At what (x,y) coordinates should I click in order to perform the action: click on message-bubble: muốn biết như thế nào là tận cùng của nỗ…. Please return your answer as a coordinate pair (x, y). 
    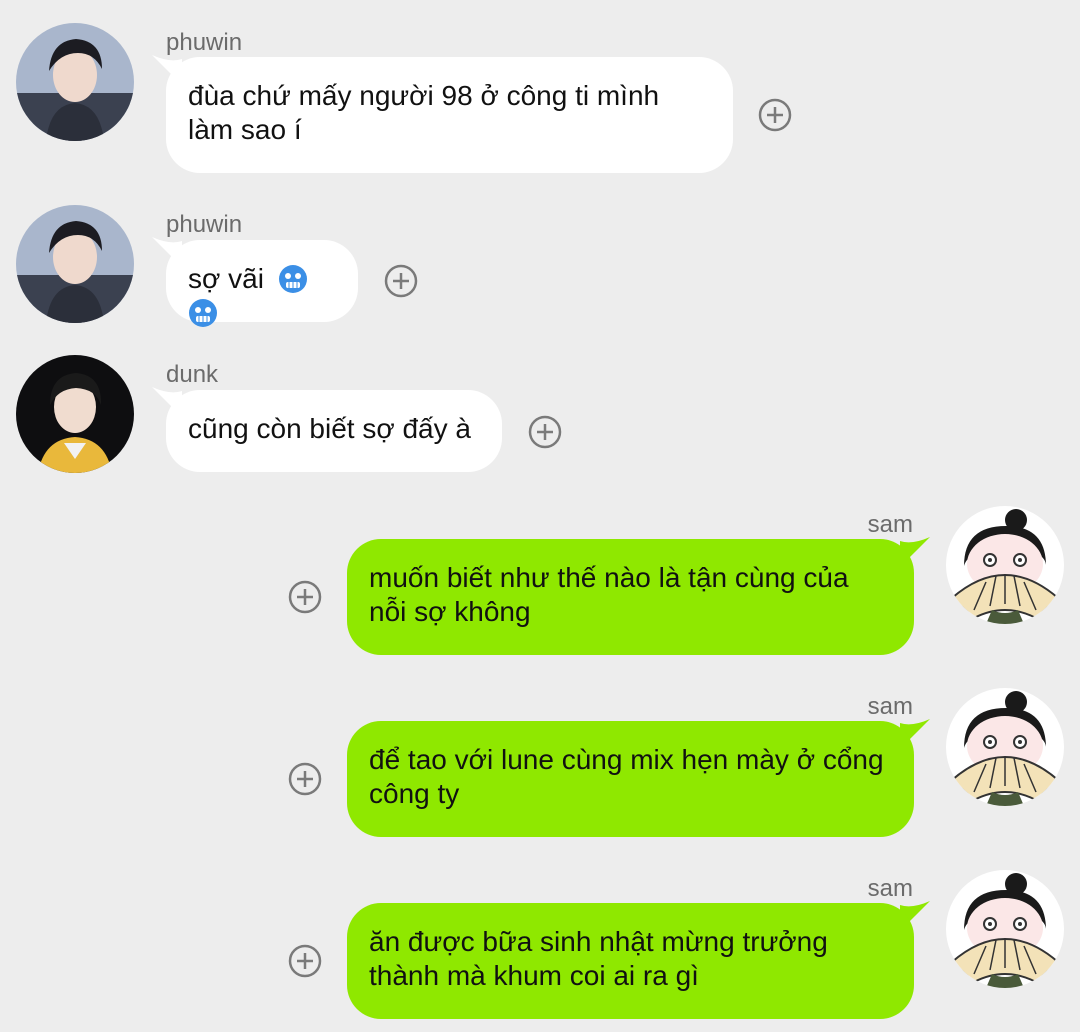
    Looking at the image, I should click on (630, 597).